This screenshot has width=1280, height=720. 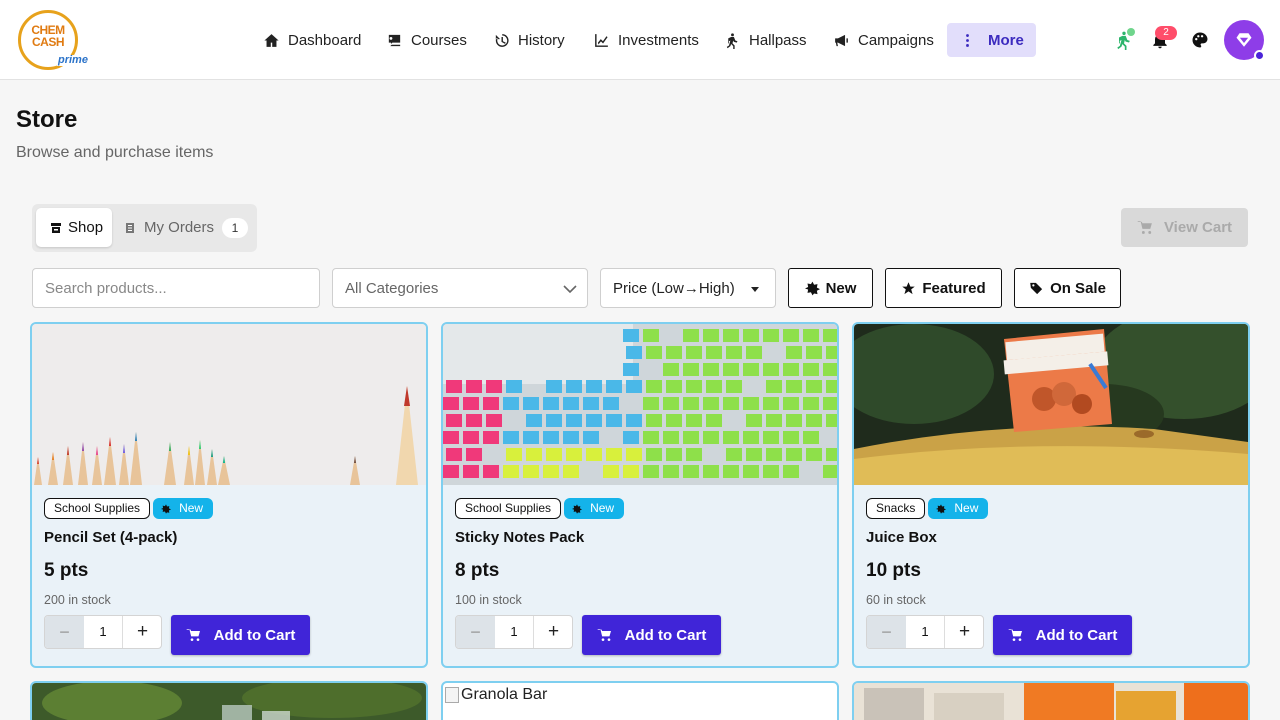 What do you see at coordinates (77, 600) in the screenshot?
I see `product-stock: 200 in stock` at bounding box center [77, 600].